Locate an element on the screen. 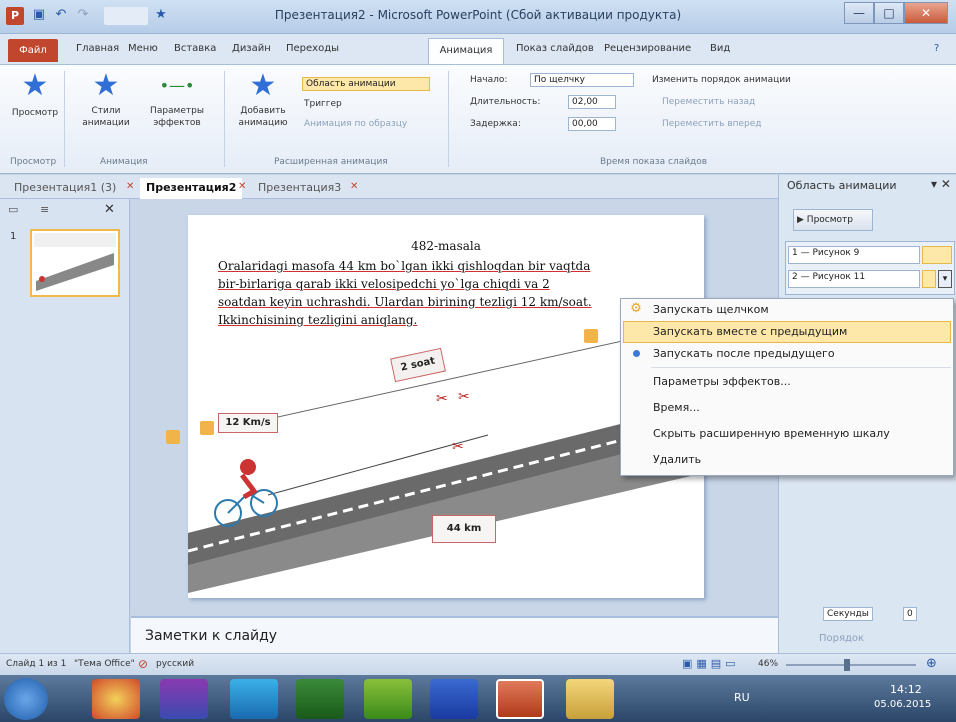  clock-time: 14:12 is located at coordinates (906, 689).